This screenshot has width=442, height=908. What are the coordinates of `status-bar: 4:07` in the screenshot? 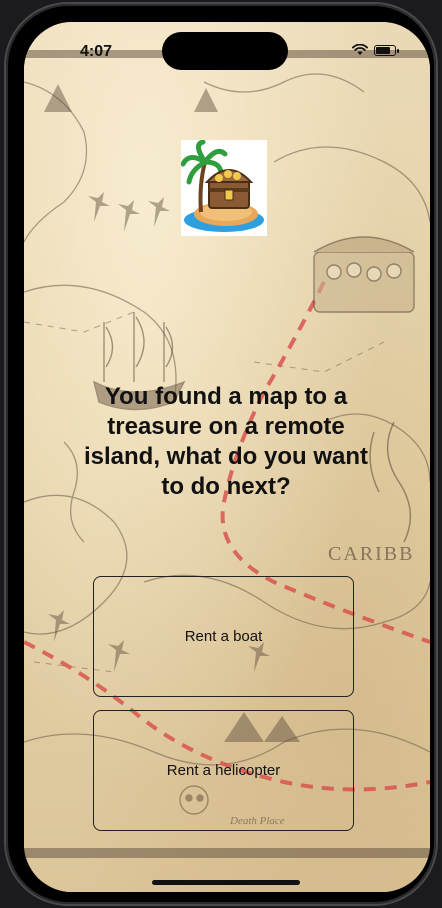 It's located at (227, 49).